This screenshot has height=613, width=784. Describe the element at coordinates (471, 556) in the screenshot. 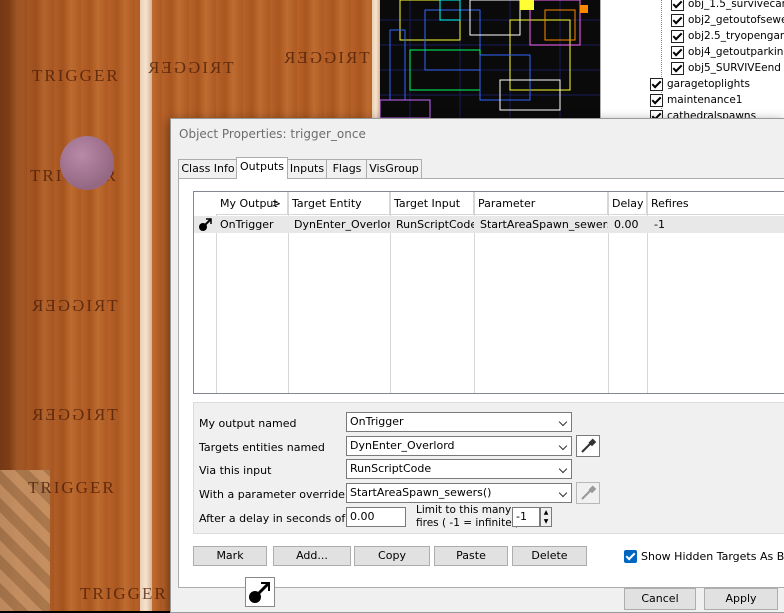

I see `paste-button: Paste` at that location.